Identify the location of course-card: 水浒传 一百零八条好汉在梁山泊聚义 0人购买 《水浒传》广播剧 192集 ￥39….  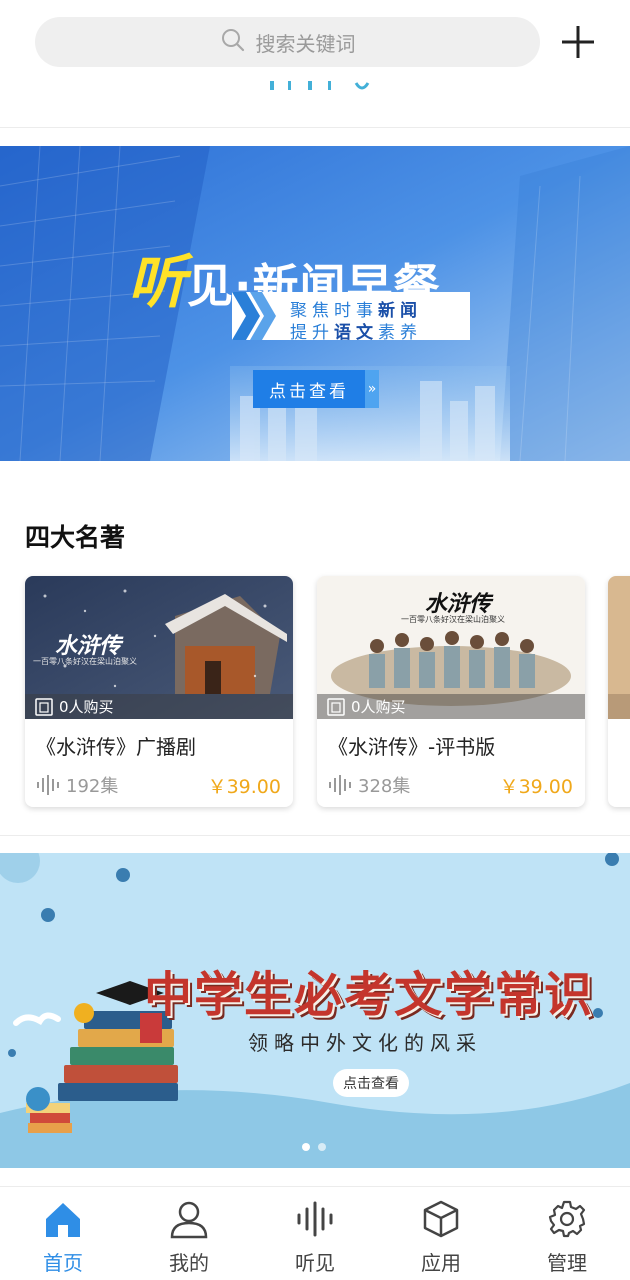
(159, 691).